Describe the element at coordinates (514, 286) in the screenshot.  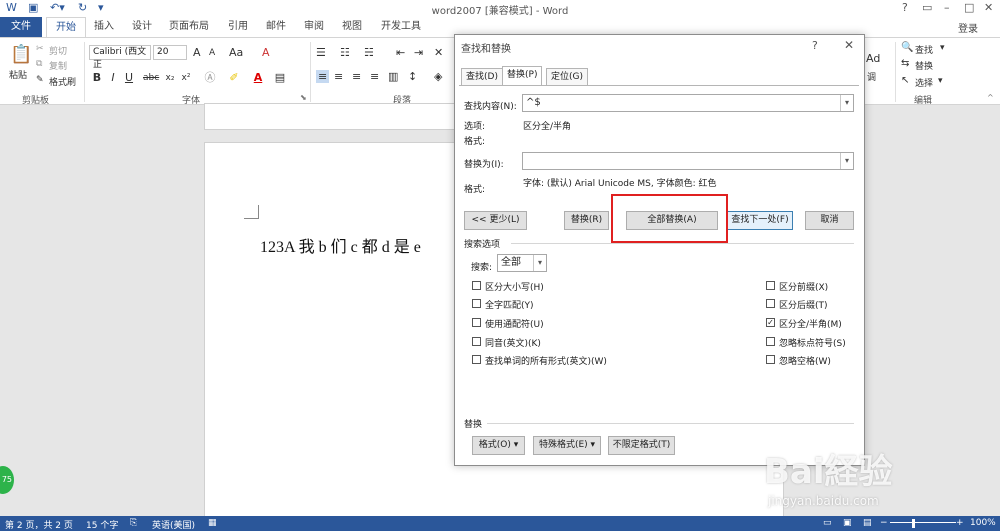
I see `match-case-label: 区分大小写(H)` at that location.